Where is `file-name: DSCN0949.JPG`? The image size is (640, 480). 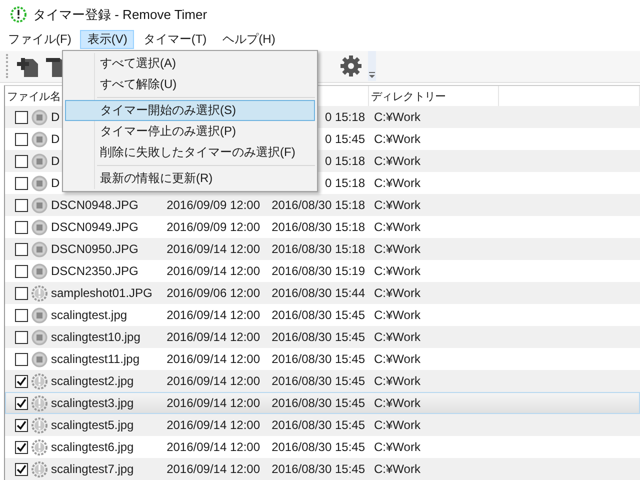
file-name: DSCN0949.JPG is located at coordinates (94, 227).